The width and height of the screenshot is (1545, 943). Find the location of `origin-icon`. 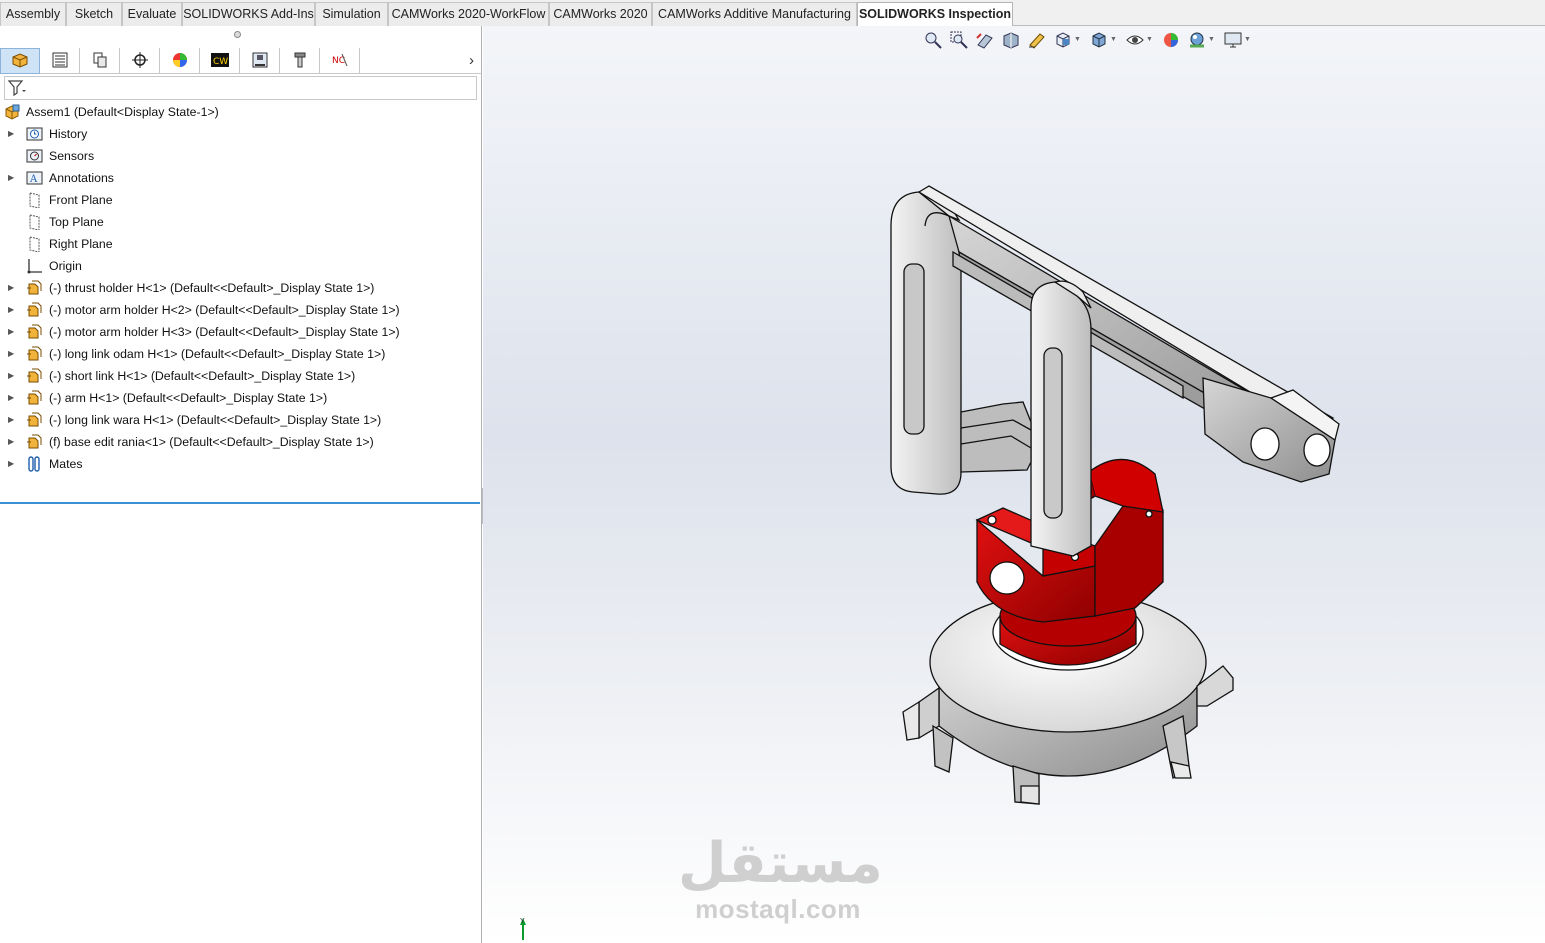

origin-icon is located at coordinates (34, 266).